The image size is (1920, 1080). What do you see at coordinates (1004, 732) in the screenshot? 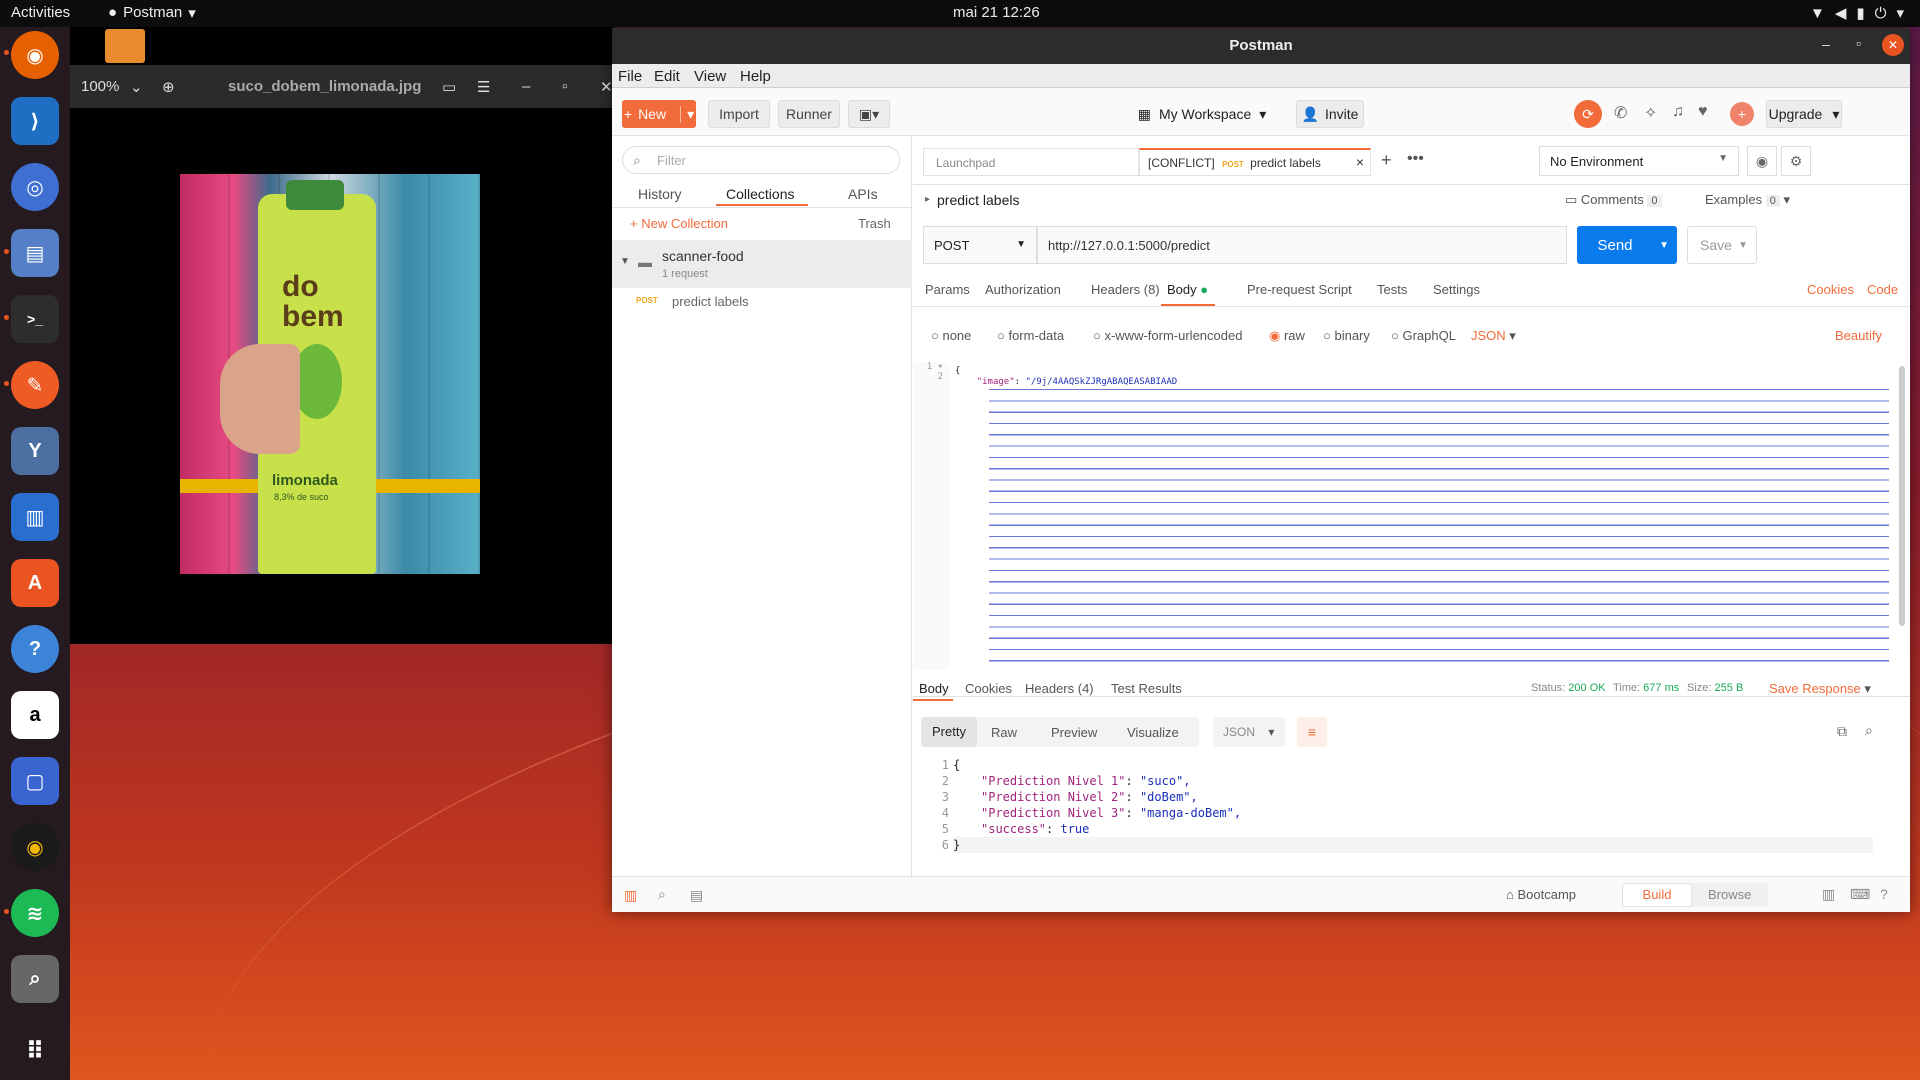
I see `view-raw: Raw` at bounding box center [1004, 732].